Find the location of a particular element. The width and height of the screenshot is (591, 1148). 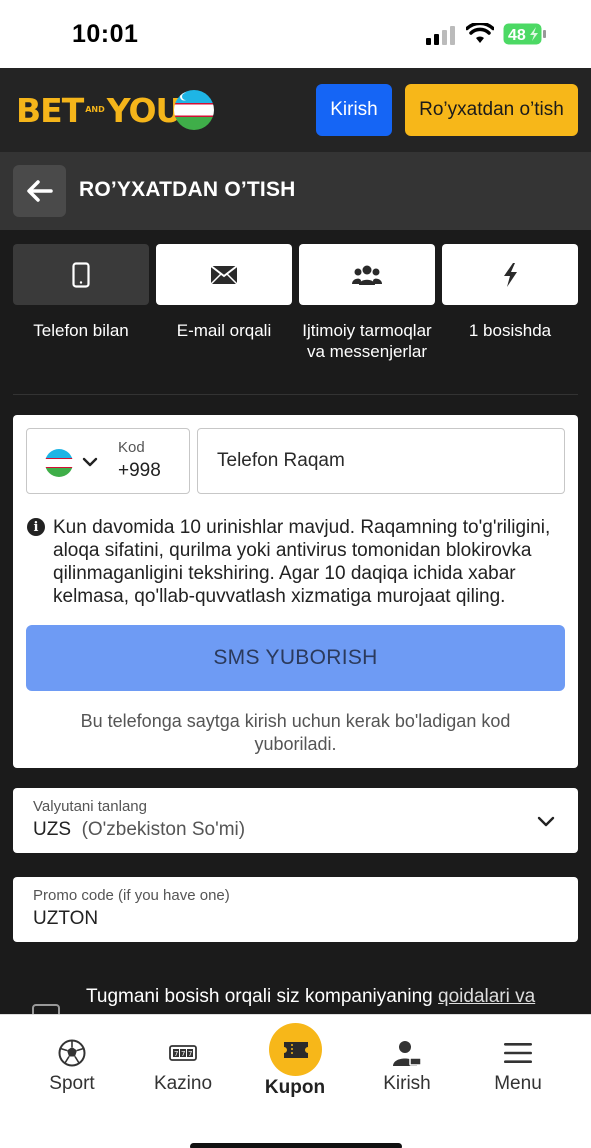

currency-value: UZS (O'zbekiston So'mi) is located at coordinates (139, 830).